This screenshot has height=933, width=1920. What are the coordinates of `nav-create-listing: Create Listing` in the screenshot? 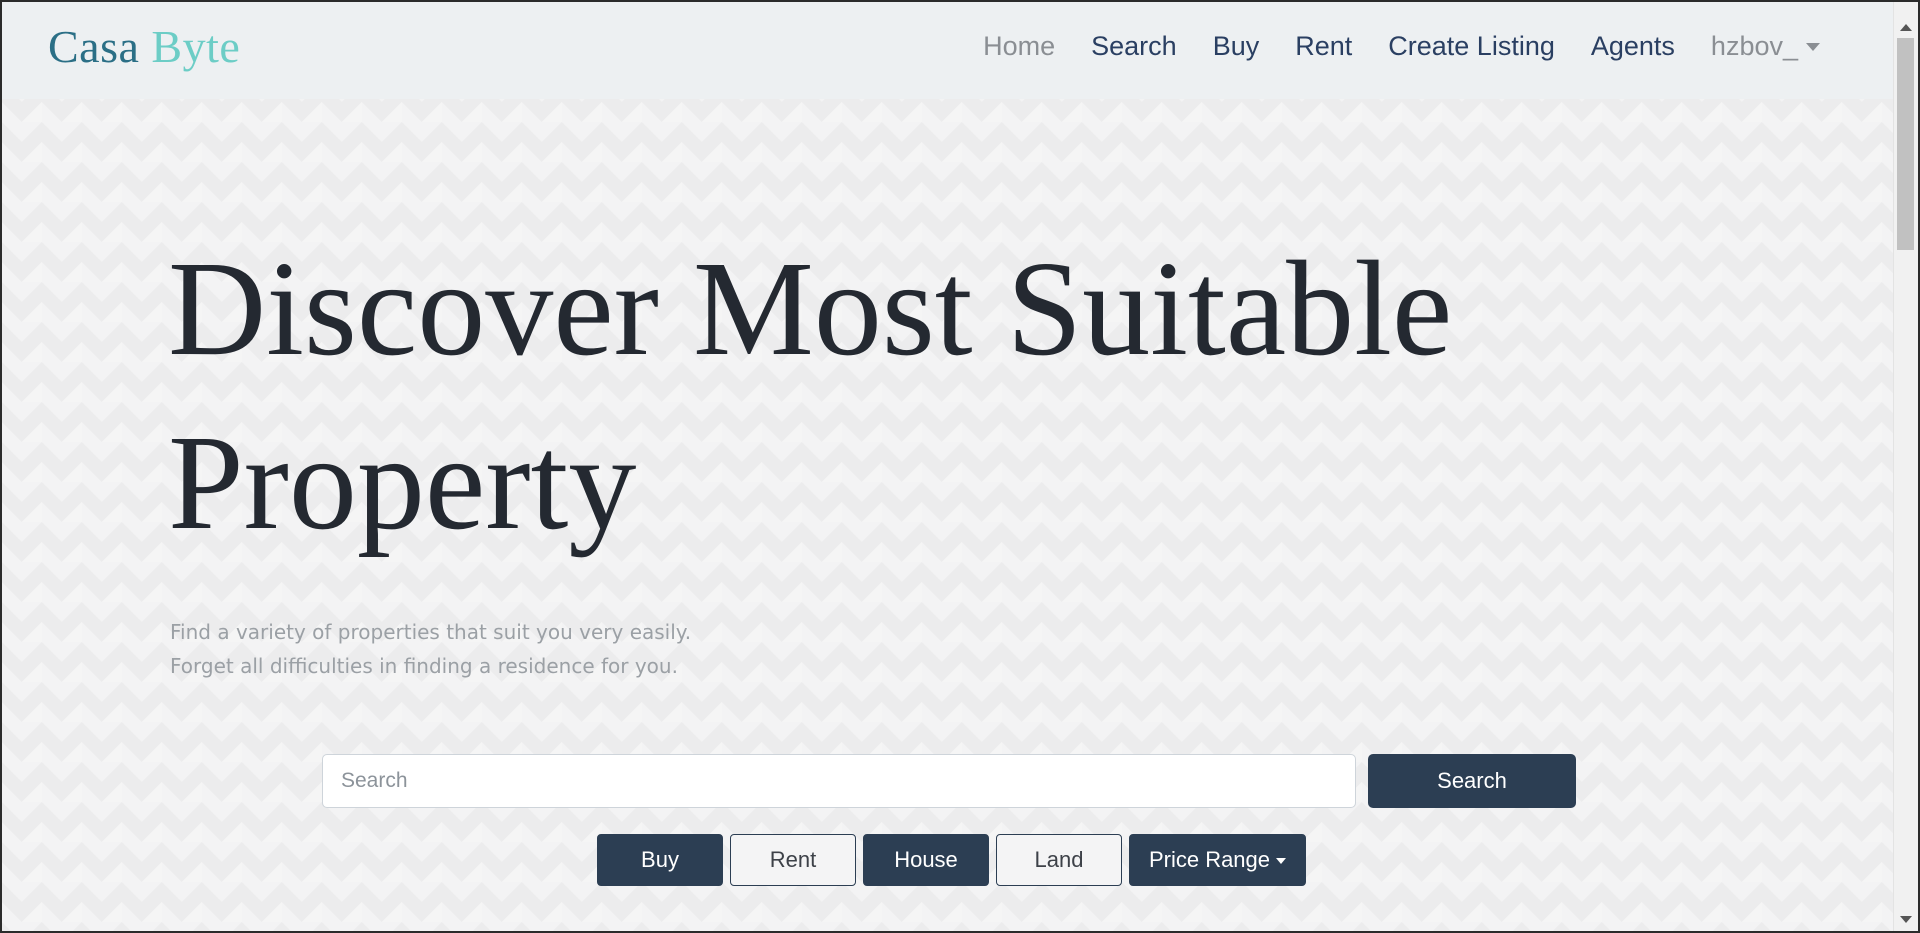 It's located at (1471, 46).